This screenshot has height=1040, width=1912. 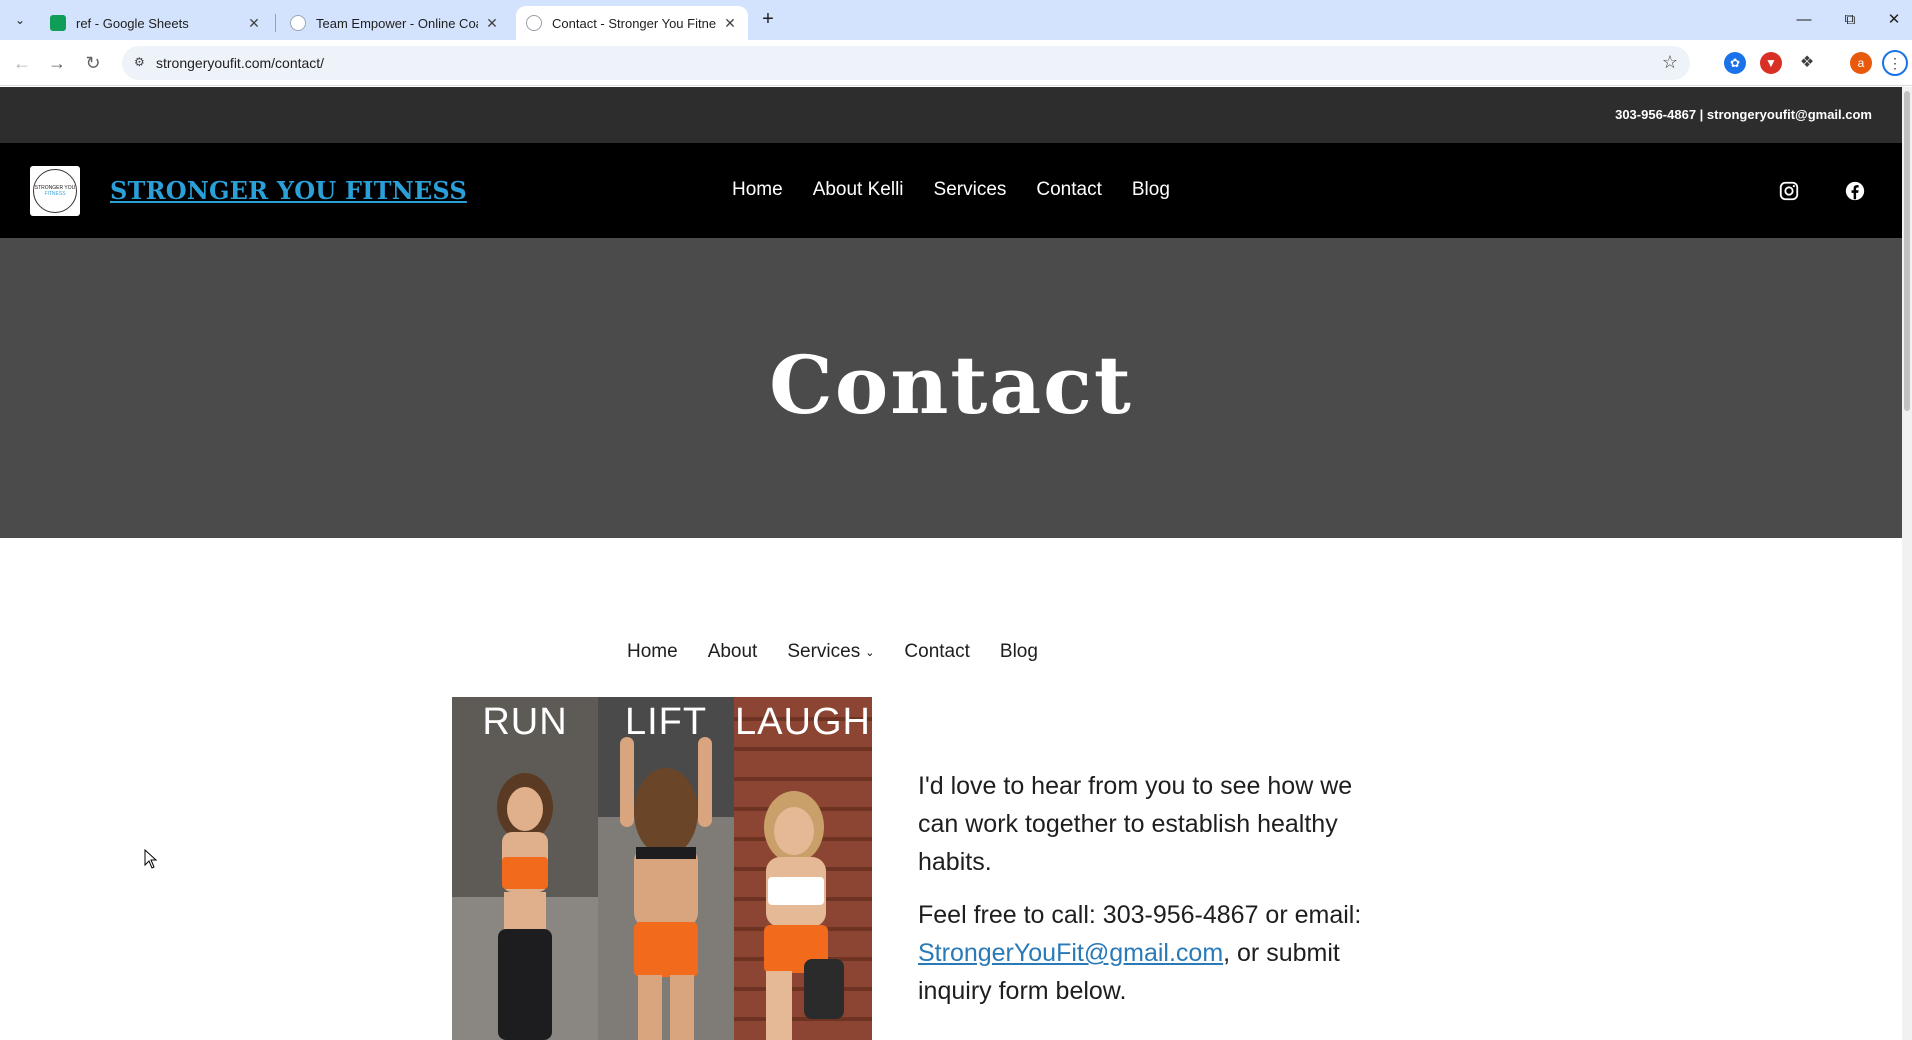 I want to click on minimize-icon: —, so click(x=1804, y=20).